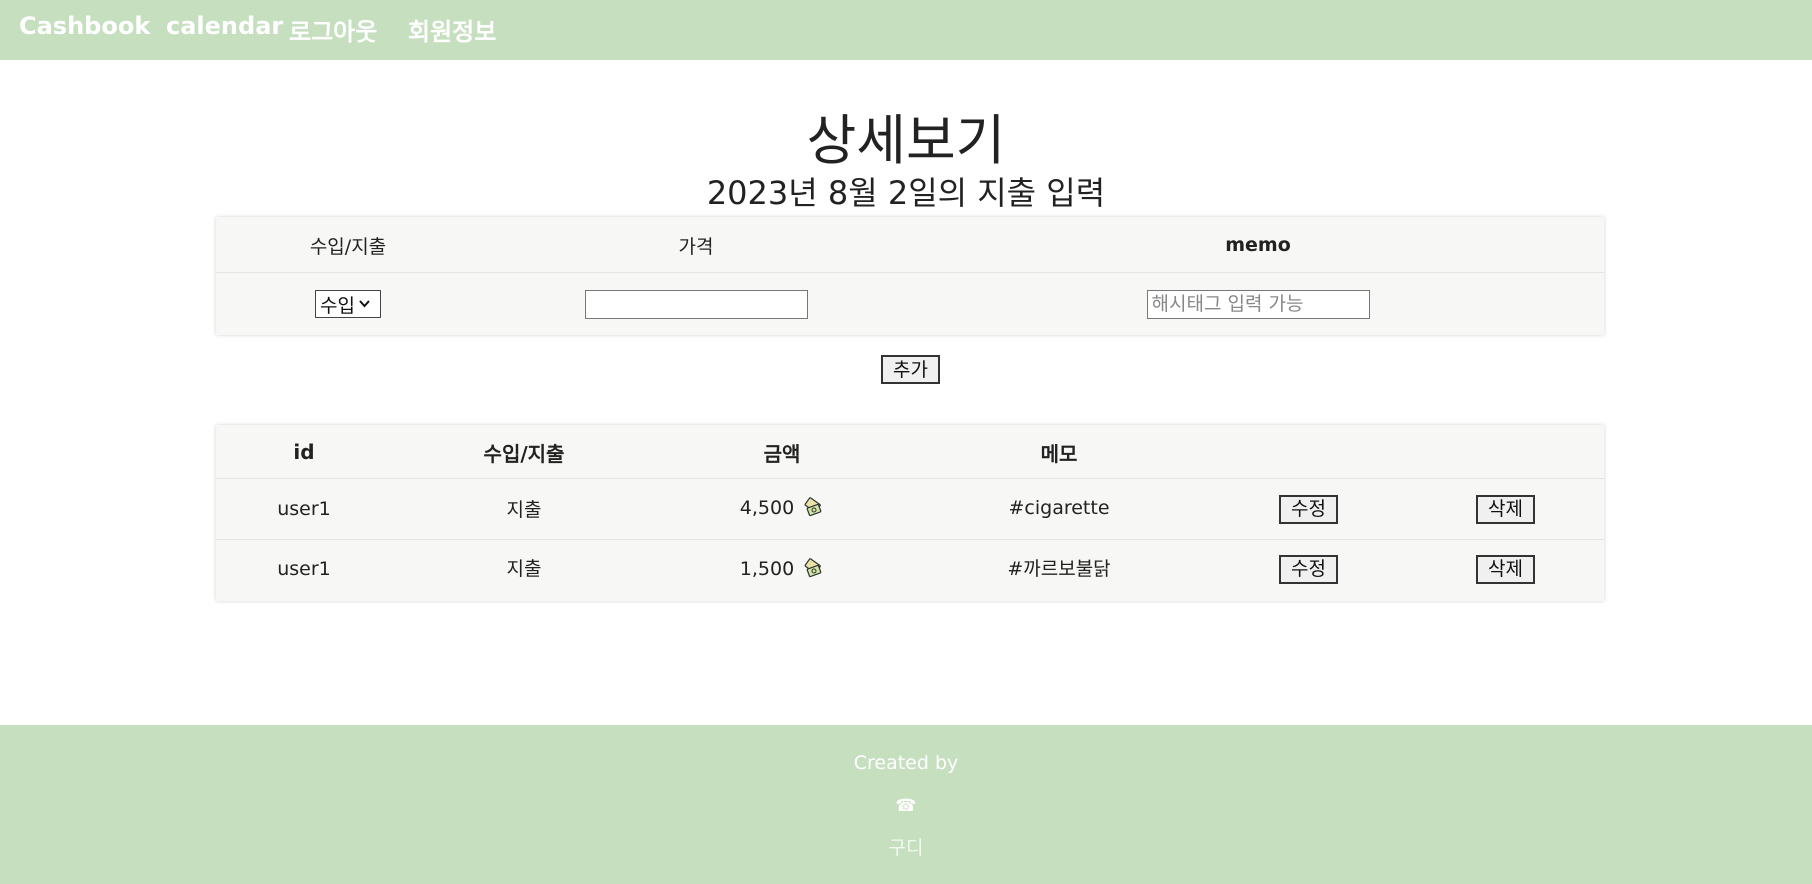 This screenshot has height=884, width=1812. Describe the element at coordinates (910, 509) in the screenshot. I see `table-row: user1 지출 4,500 #cigarette 수정 삭제` at that location.